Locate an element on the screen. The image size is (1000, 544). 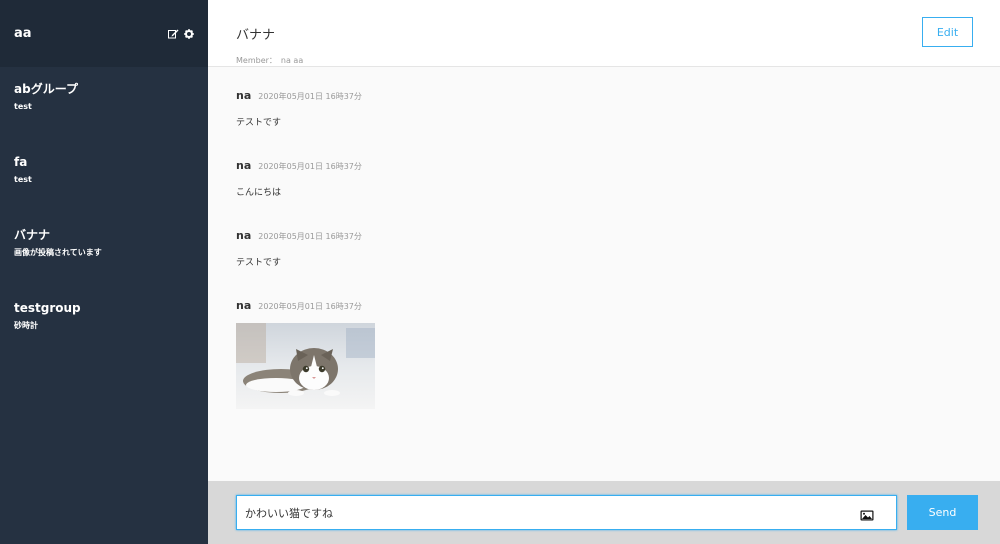
image-upload-icon is located at coordinates (867, 515).